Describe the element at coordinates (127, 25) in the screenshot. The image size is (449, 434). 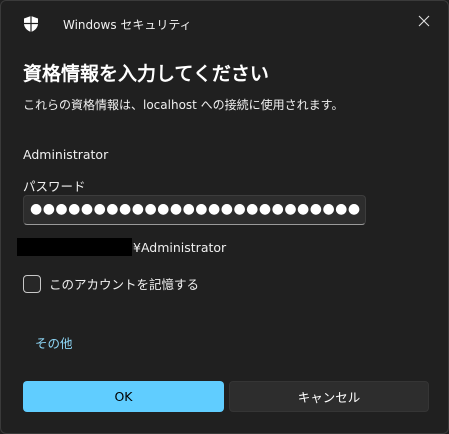
I see `app-title: Windows セキュリティ` at that location.